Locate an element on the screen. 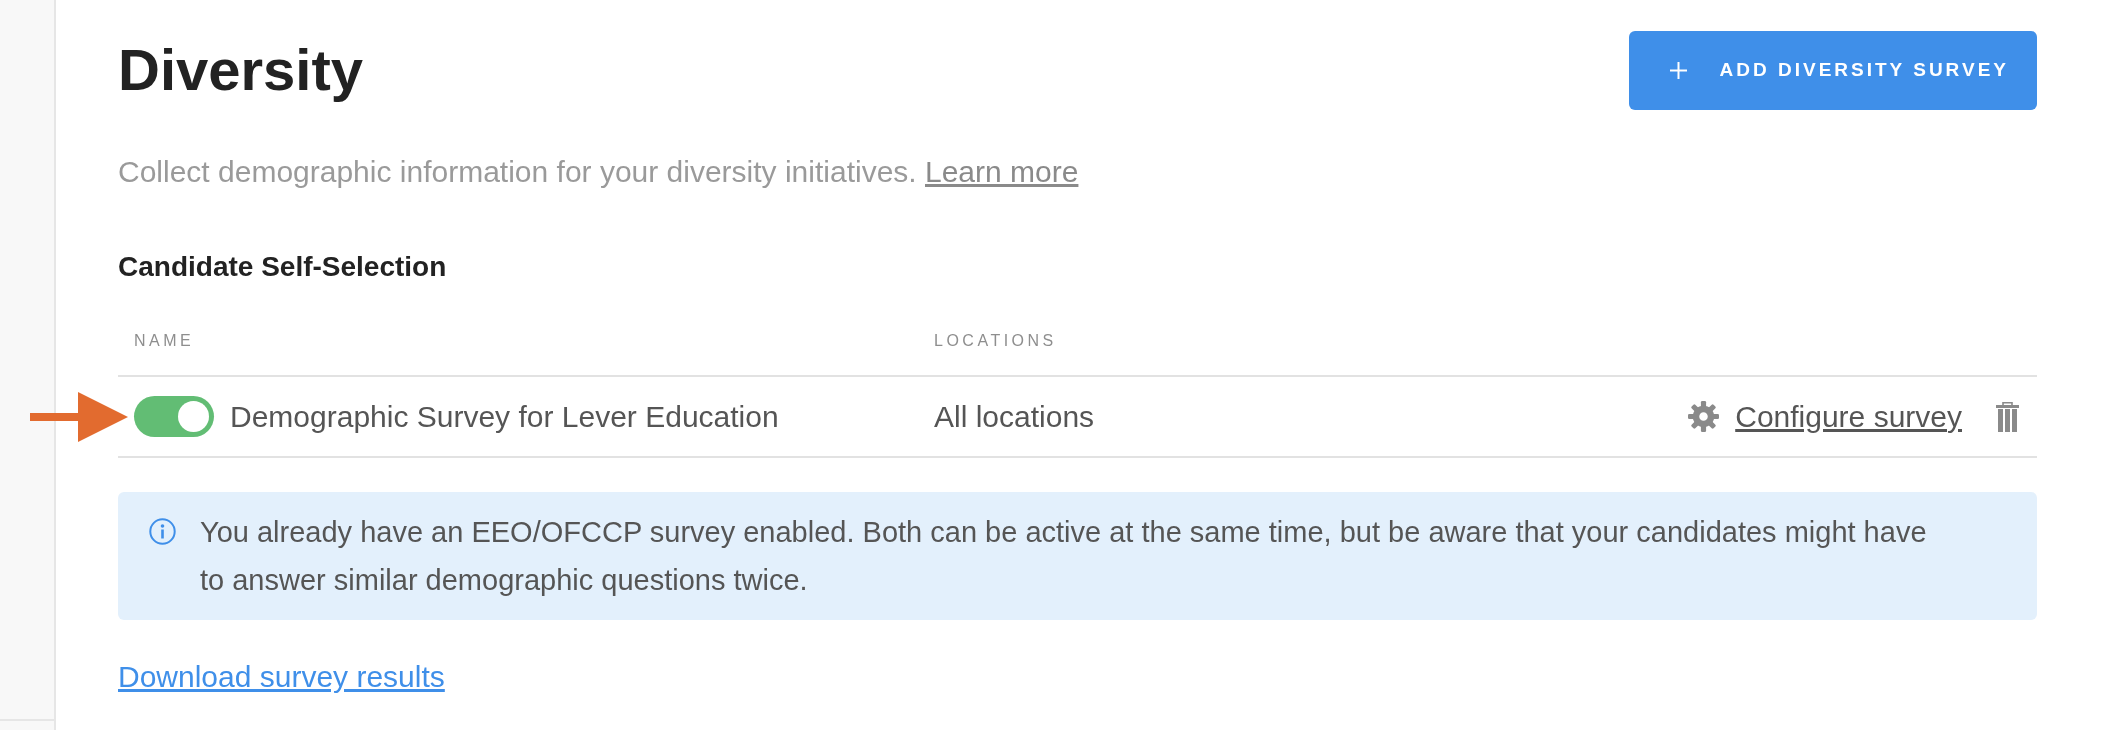 Image resolution: width=2128 pixels, height=730 pixels. download-results-link: Download survey results is located at coordinates (281, 677).